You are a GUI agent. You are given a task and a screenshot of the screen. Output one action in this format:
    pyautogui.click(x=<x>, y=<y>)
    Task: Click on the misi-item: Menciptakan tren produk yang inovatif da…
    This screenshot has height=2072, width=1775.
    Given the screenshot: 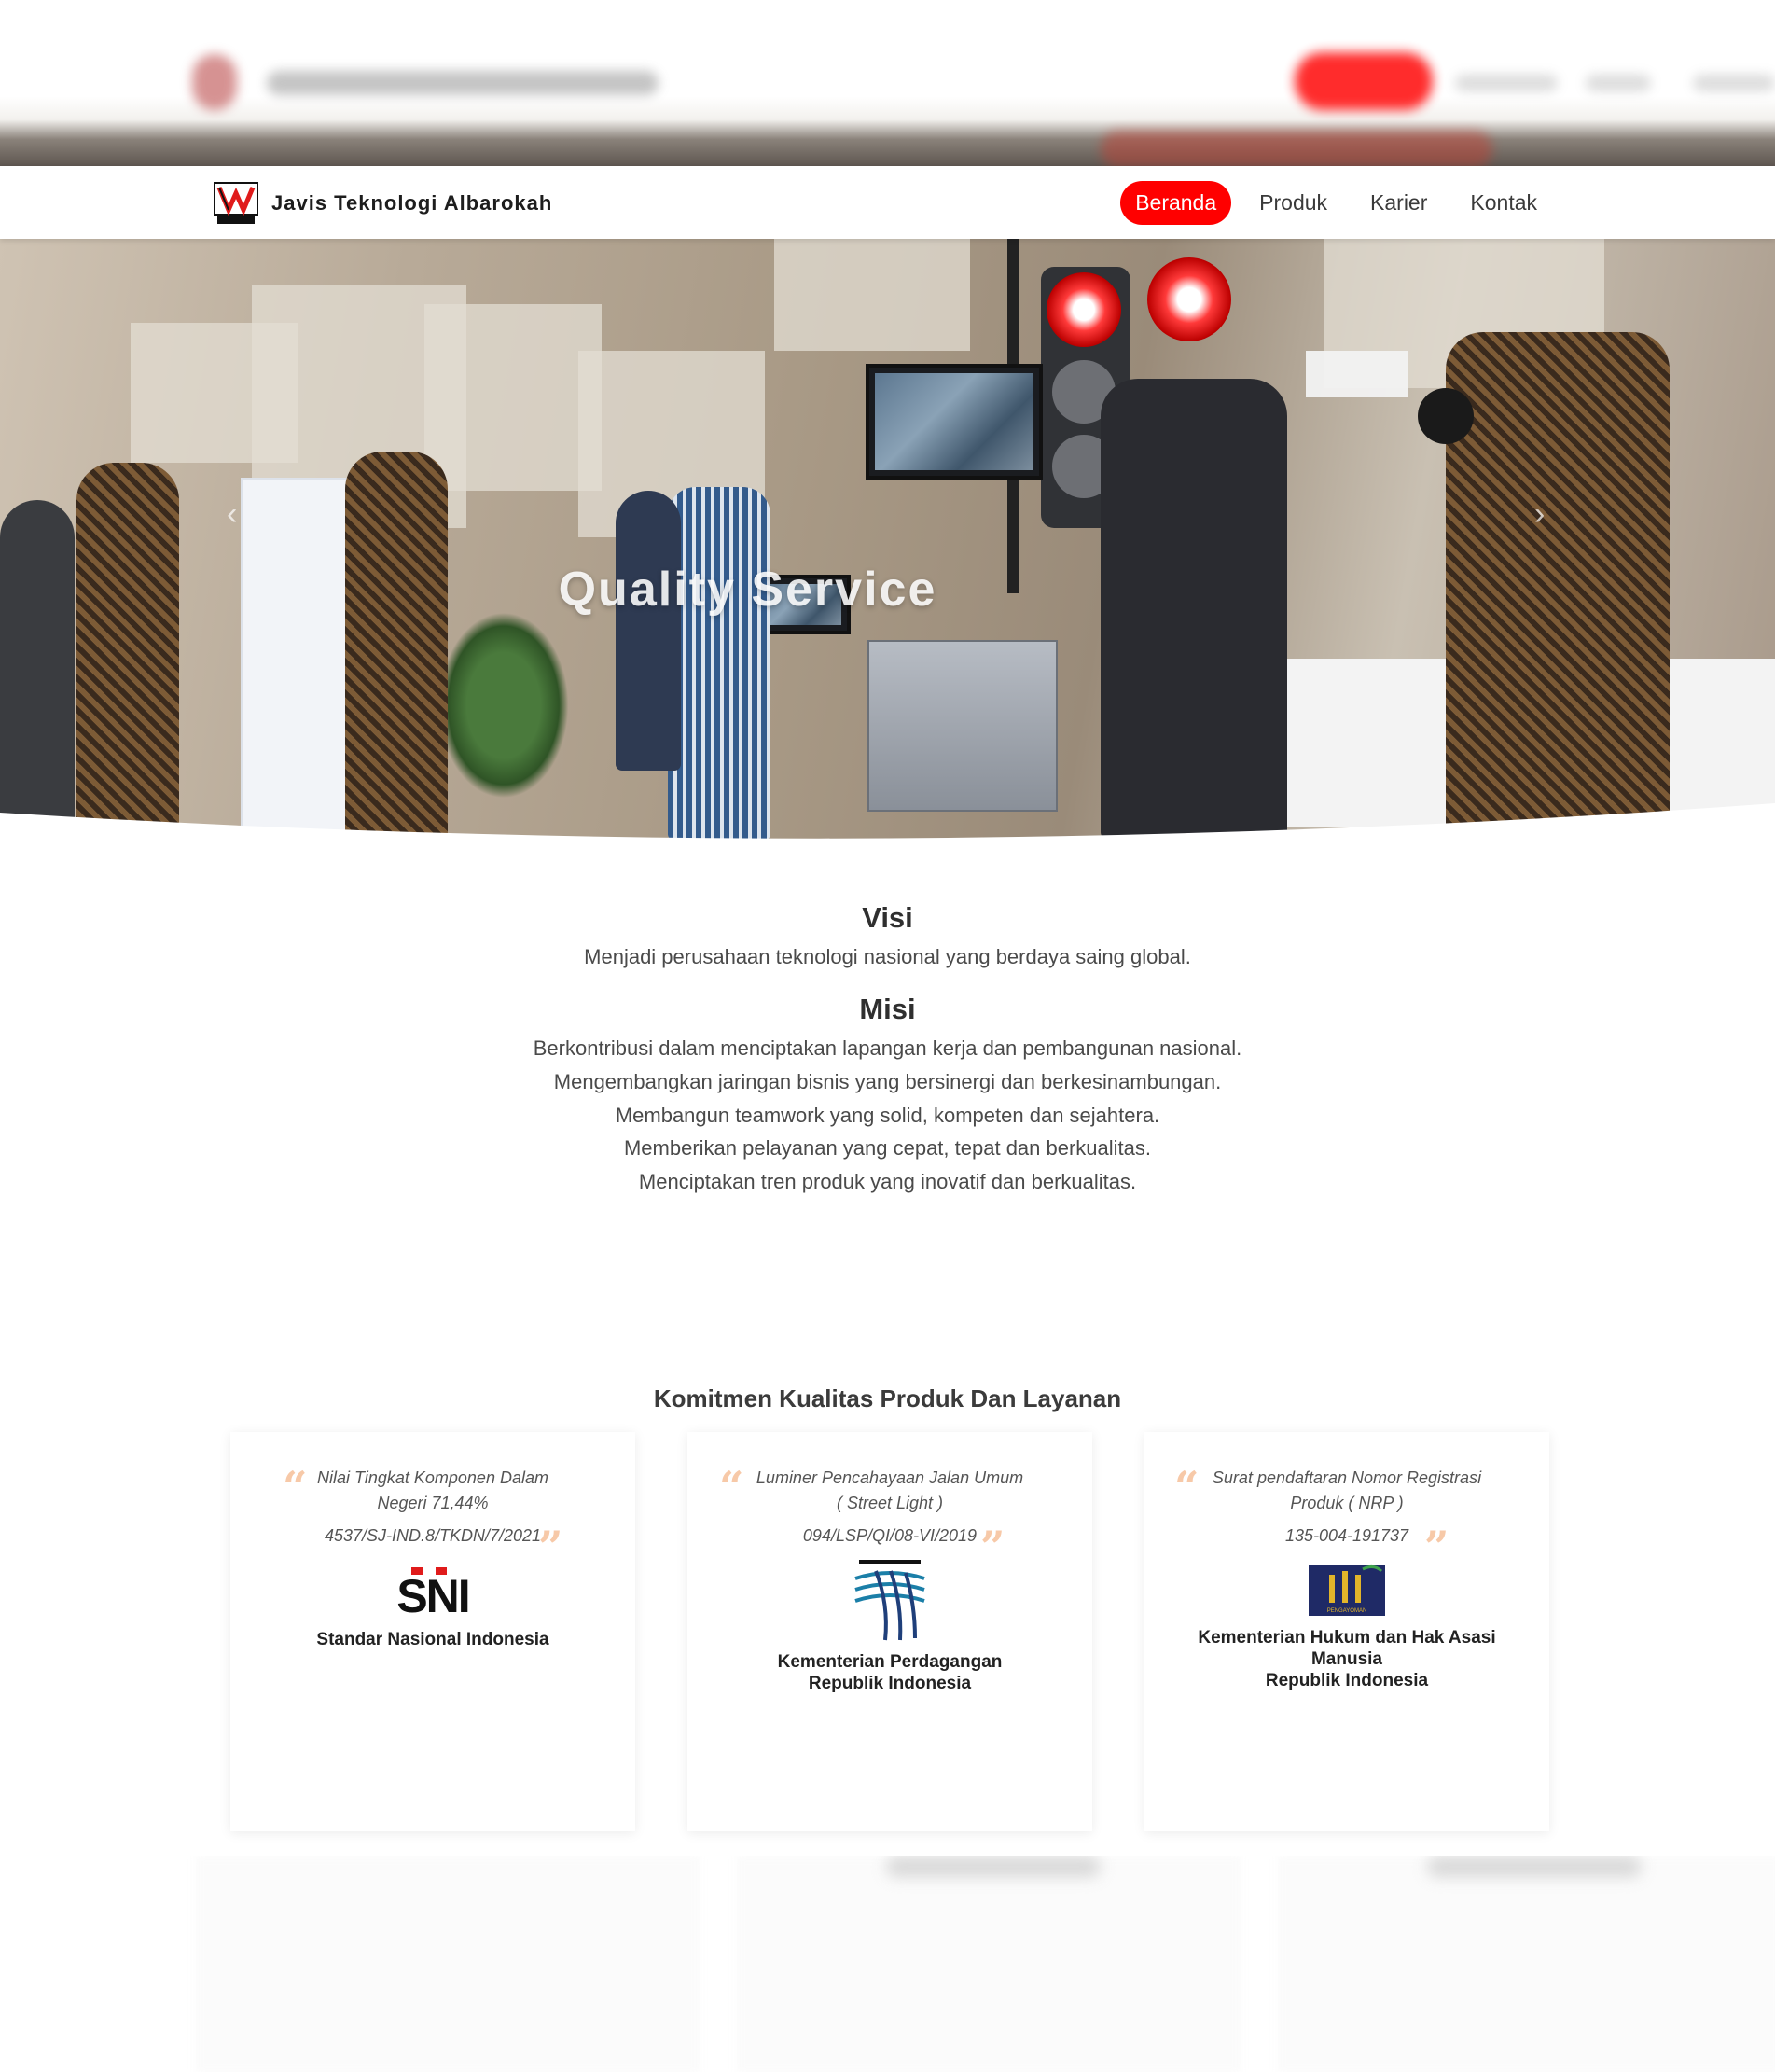 What is the action you would take?
    pyautogui.click(x=887, y=1182)
    